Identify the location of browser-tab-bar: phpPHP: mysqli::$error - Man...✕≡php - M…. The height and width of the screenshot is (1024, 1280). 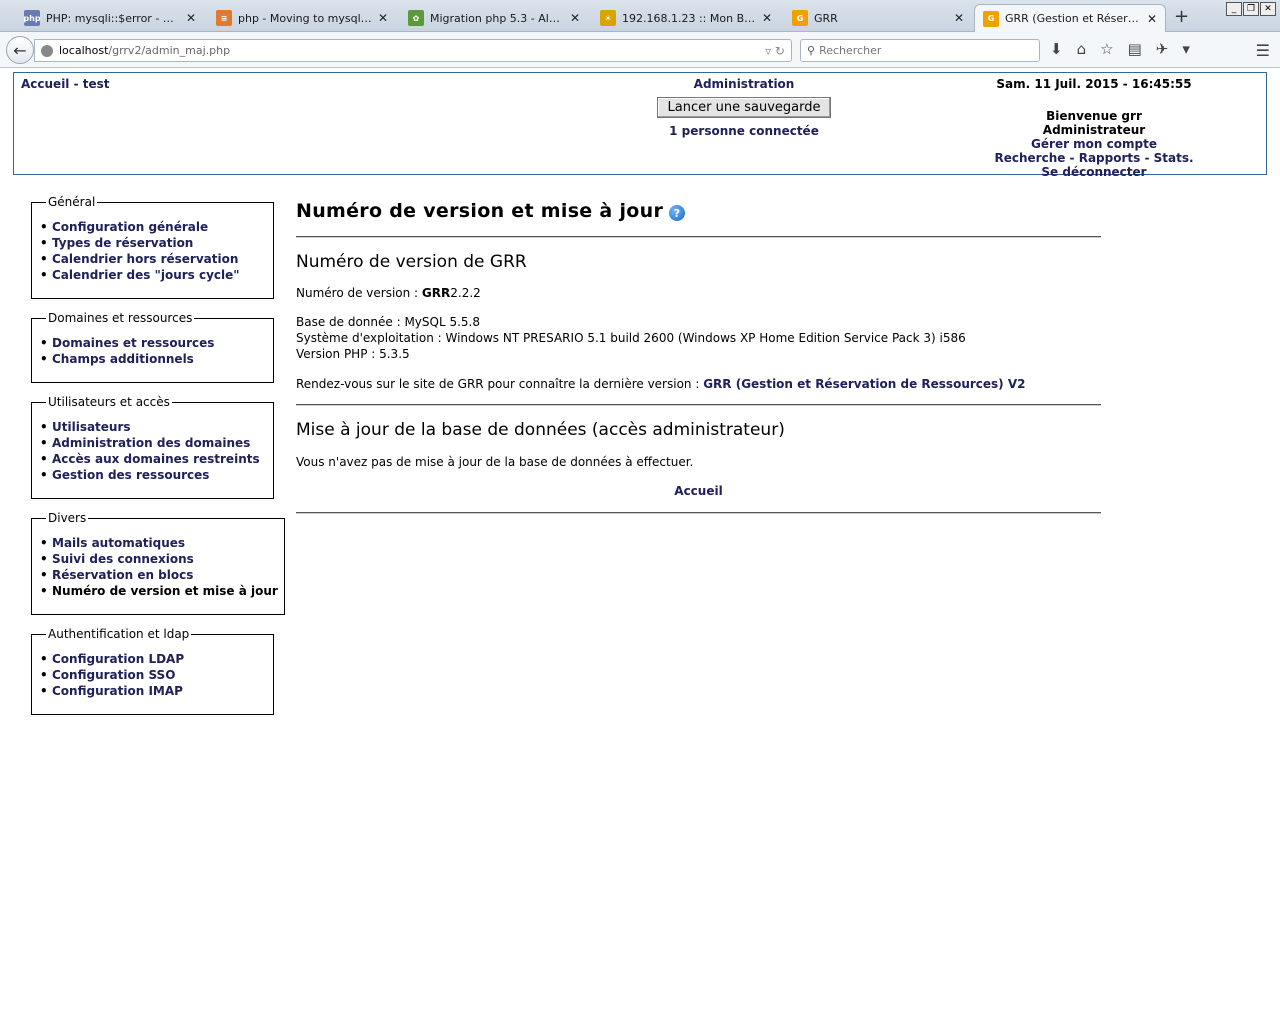
(640, 16).